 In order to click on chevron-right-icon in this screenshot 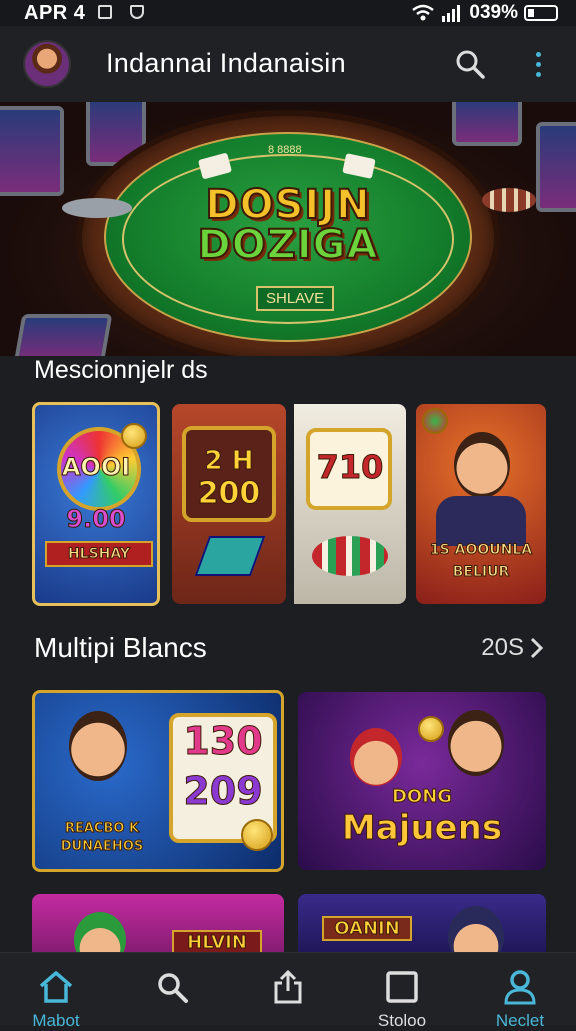, I will do `click(537, 648)`.